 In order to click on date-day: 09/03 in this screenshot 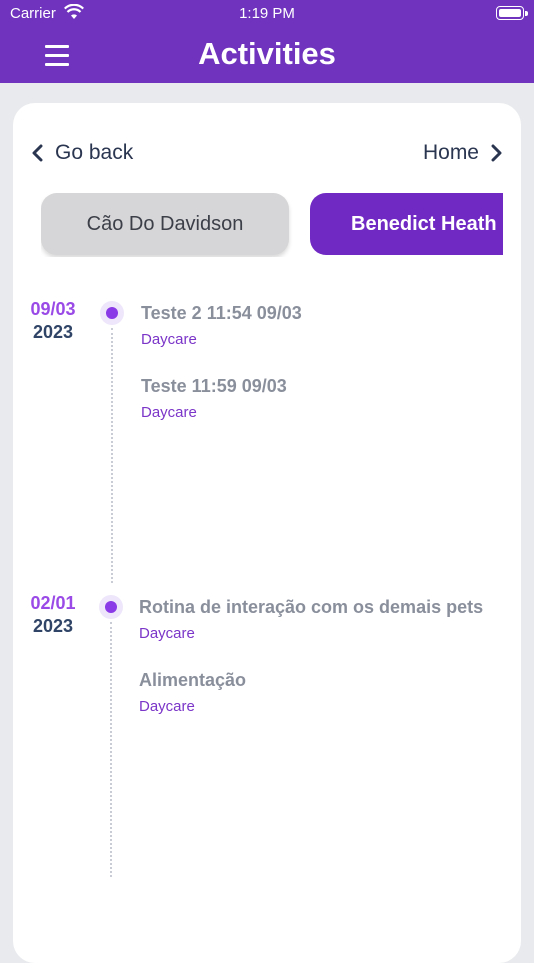, I will do `click(53, 309)`.